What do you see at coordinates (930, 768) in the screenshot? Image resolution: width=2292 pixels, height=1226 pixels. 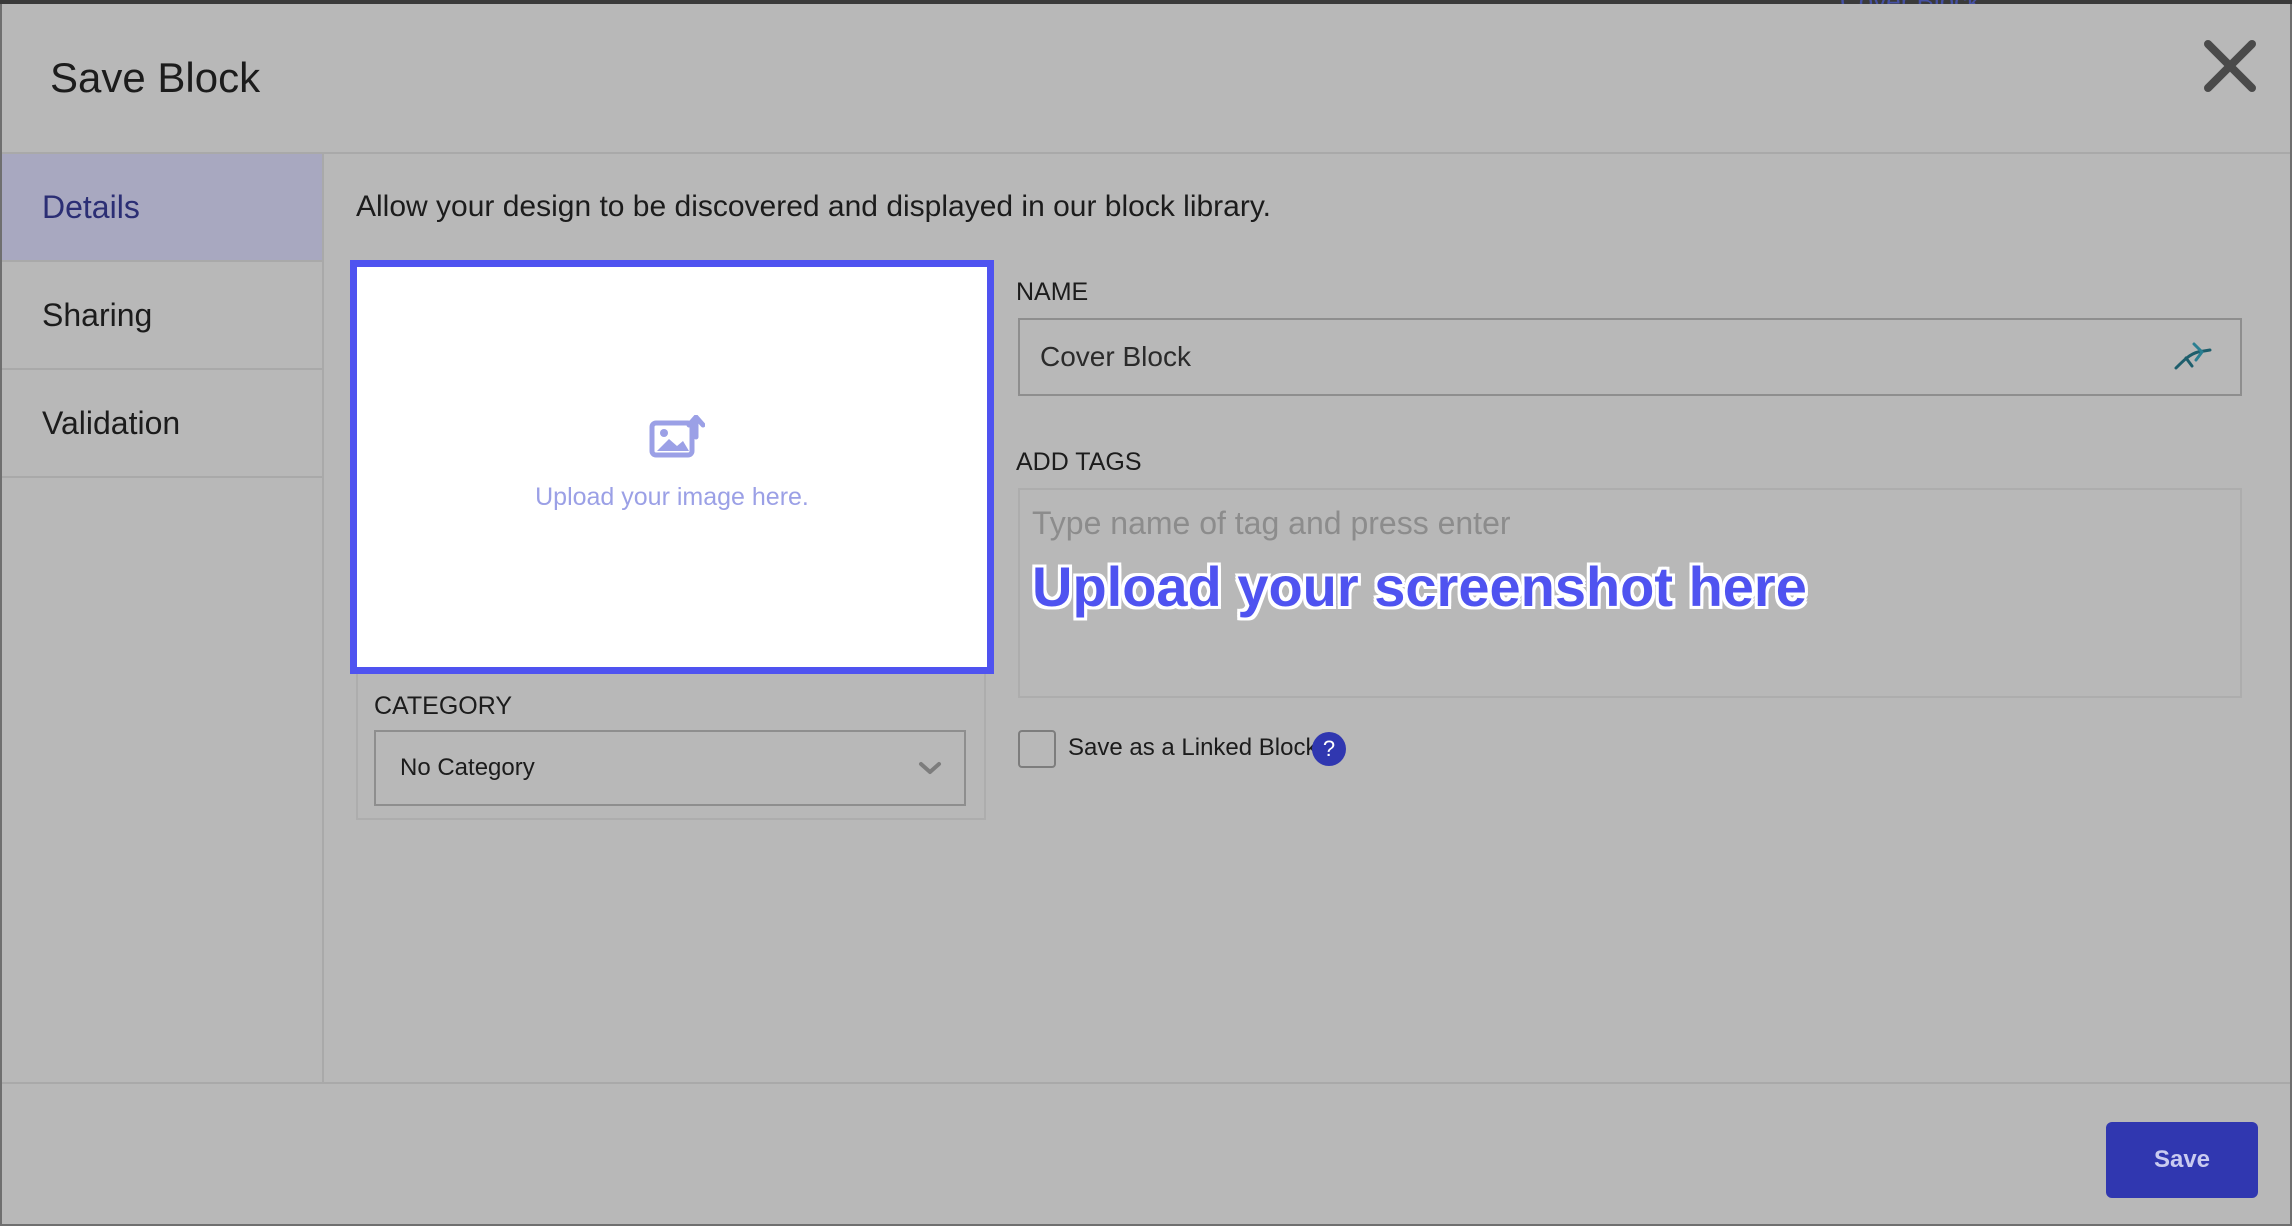 I see `chevron-down-icon` at bounding box center [930, 768].